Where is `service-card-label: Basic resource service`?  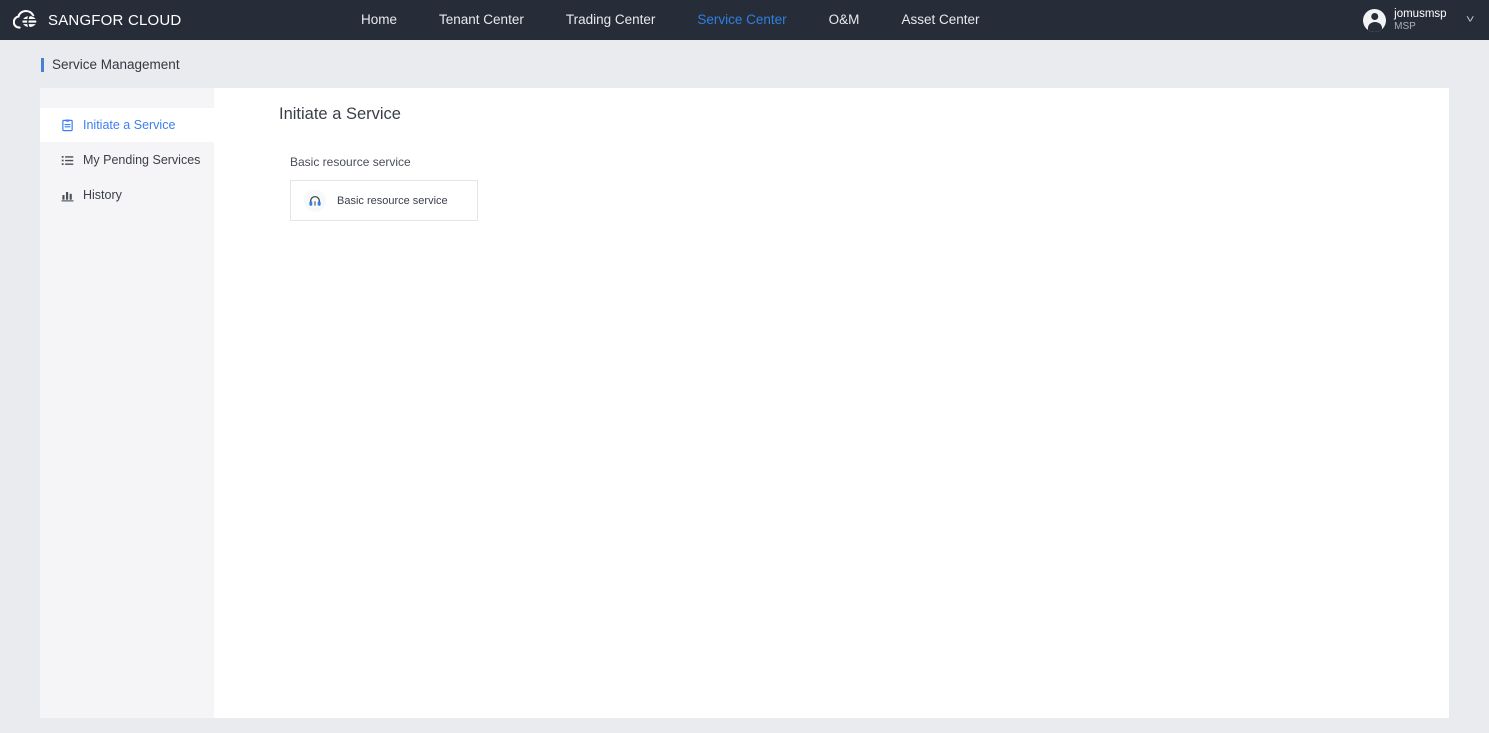
service-card-label: Basic resource service is located at coordinates (392, 200).